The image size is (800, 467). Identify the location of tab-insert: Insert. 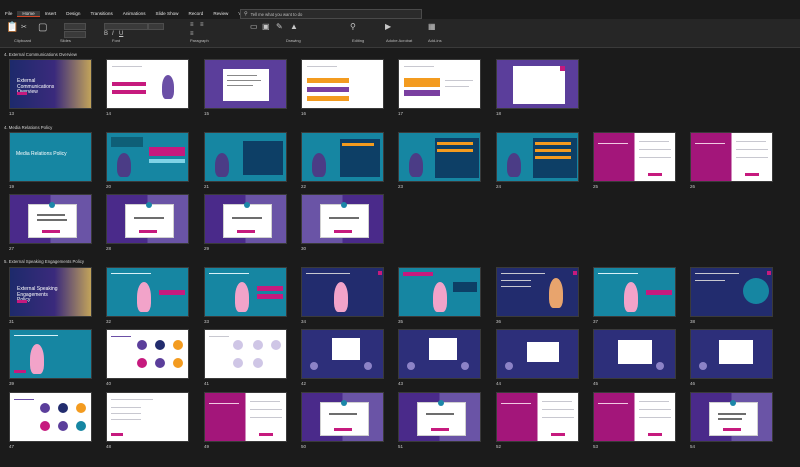
(51, 13).